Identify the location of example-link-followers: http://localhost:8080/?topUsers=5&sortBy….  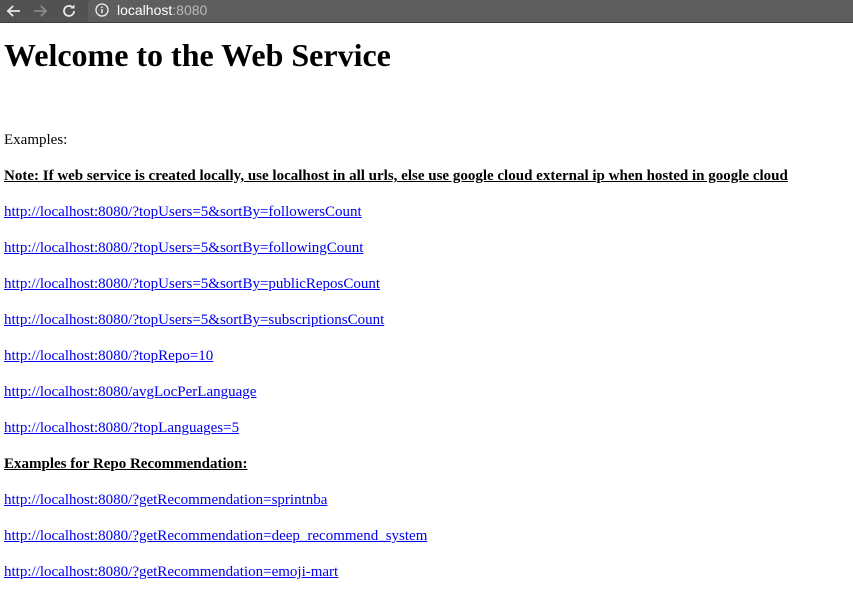
(183, 212).